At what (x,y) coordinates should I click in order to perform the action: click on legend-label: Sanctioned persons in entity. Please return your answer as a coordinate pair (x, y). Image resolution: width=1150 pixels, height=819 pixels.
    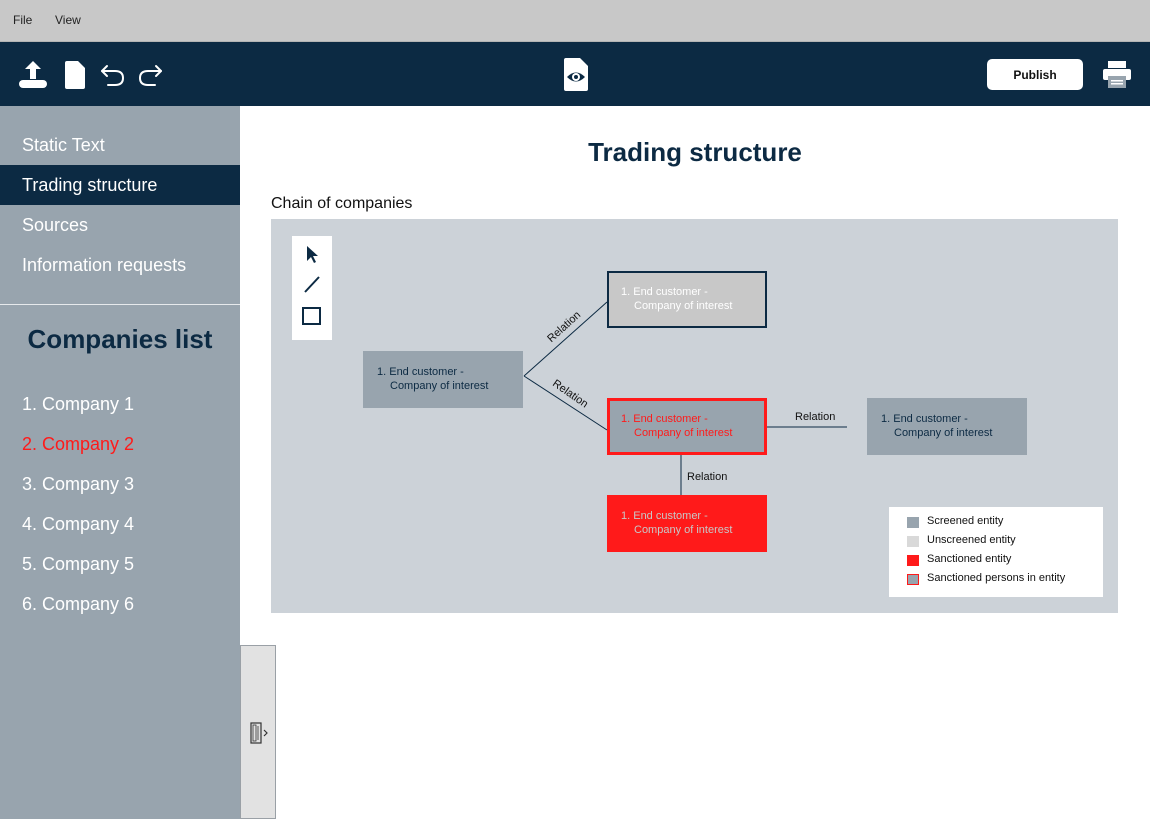
    Looking at the image, I should click on (996, 578).